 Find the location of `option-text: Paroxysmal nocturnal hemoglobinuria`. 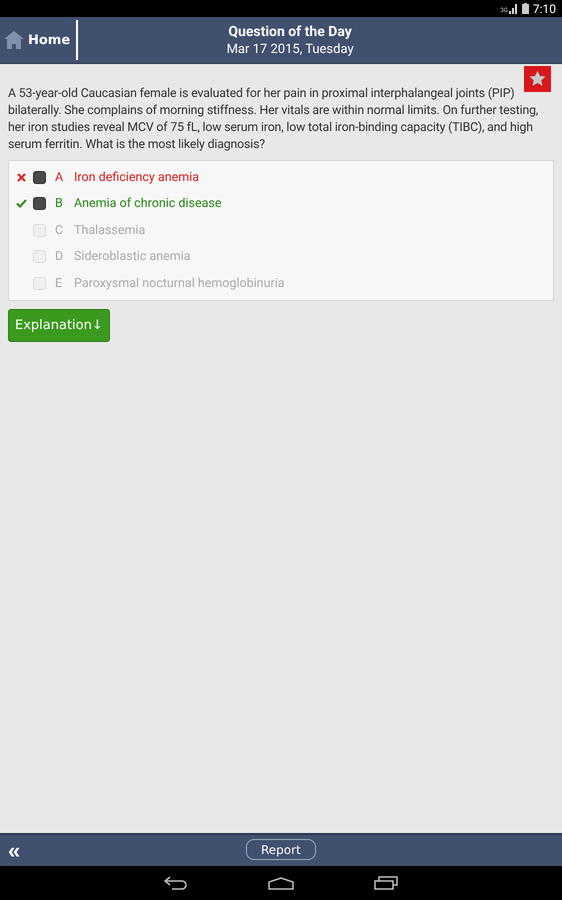

option-text: Paroxysmal nocturnal hemoglobinuria is located at coordinates (179, 283).